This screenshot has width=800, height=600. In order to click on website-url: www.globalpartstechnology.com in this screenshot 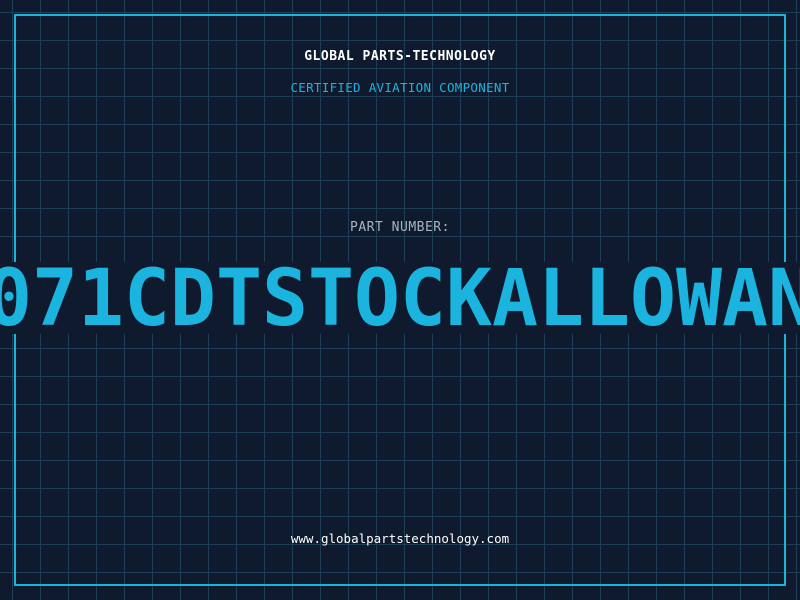, I will do `click(400, 538)`.